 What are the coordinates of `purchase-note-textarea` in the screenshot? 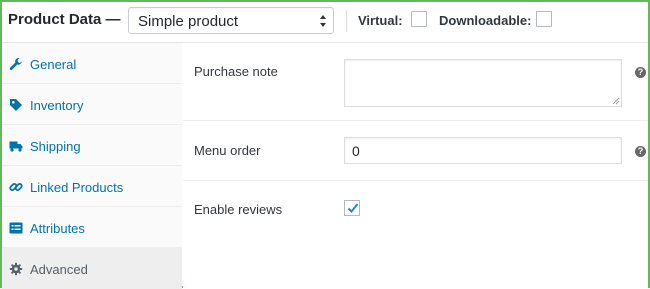 It's located at (483, 83).